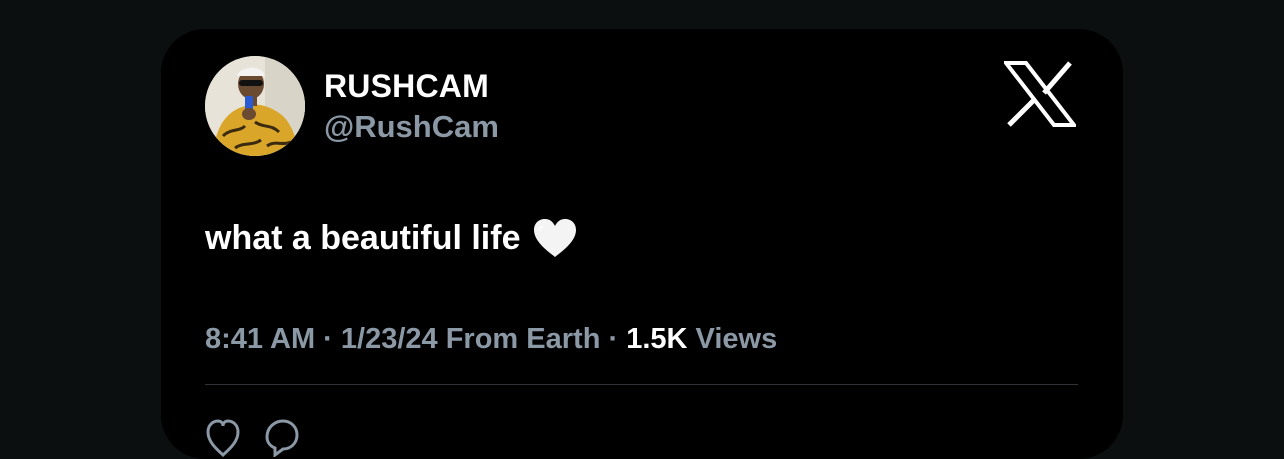 The height and width of the screenshot is (459, 1284). What do you see at coordinates (223, 437) in the screenshot?
I see `like-icon` at bounding box center [223, 437].